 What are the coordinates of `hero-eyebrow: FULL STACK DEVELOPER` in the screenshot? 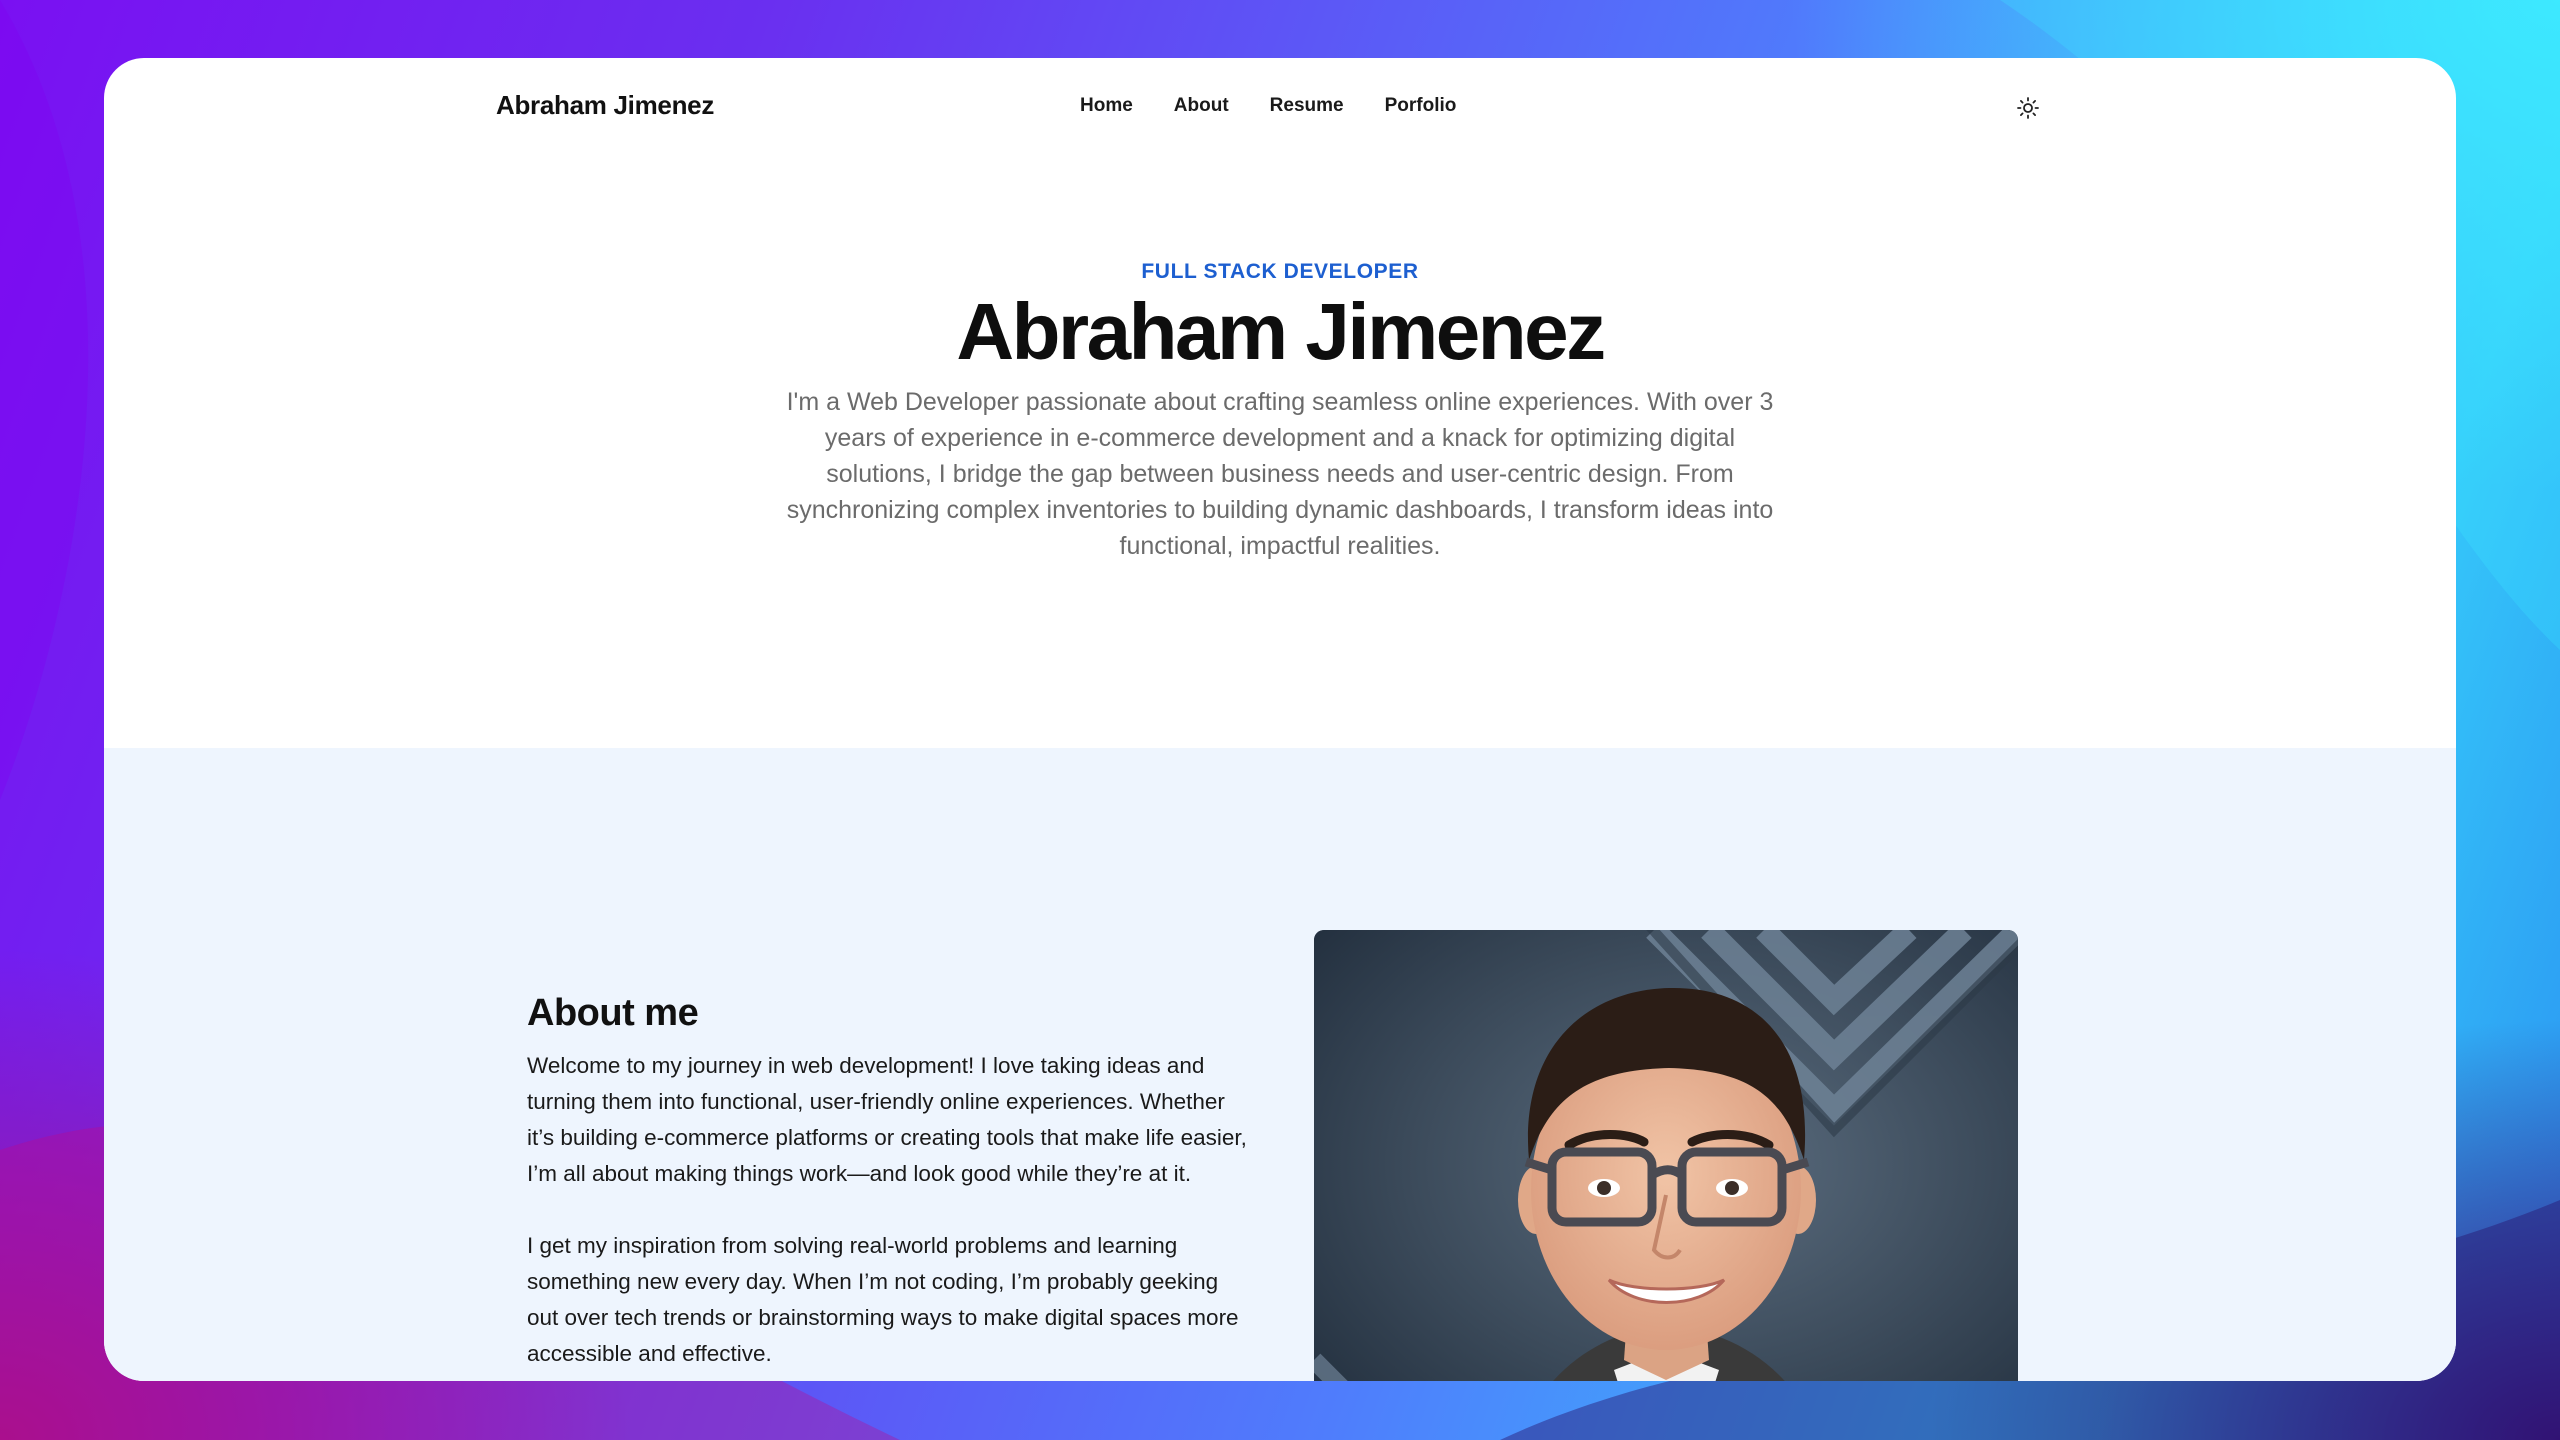 It's located at (1280, 271).